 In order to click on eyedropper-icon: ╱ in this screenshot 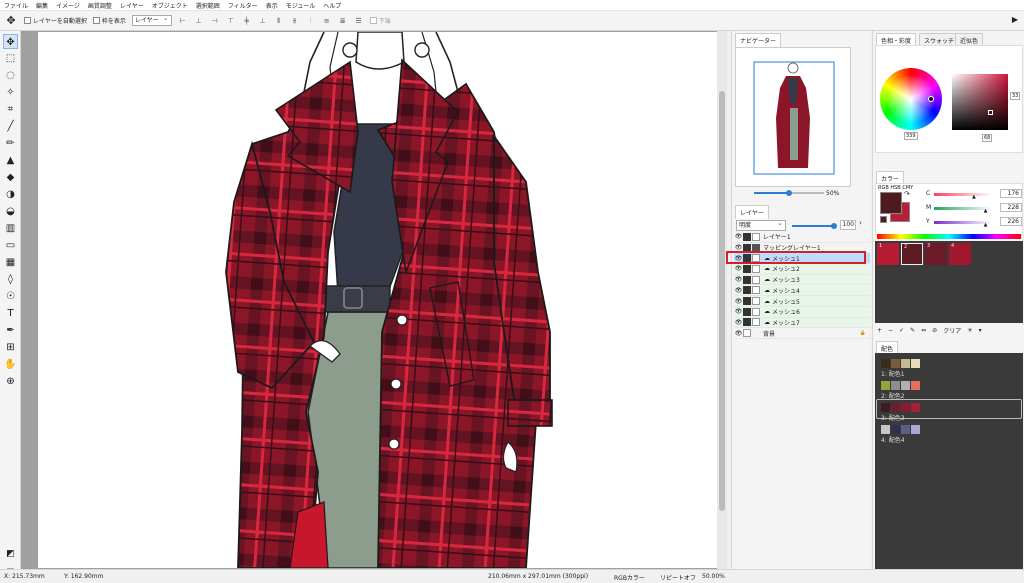, I will do `click(10, 126)`.